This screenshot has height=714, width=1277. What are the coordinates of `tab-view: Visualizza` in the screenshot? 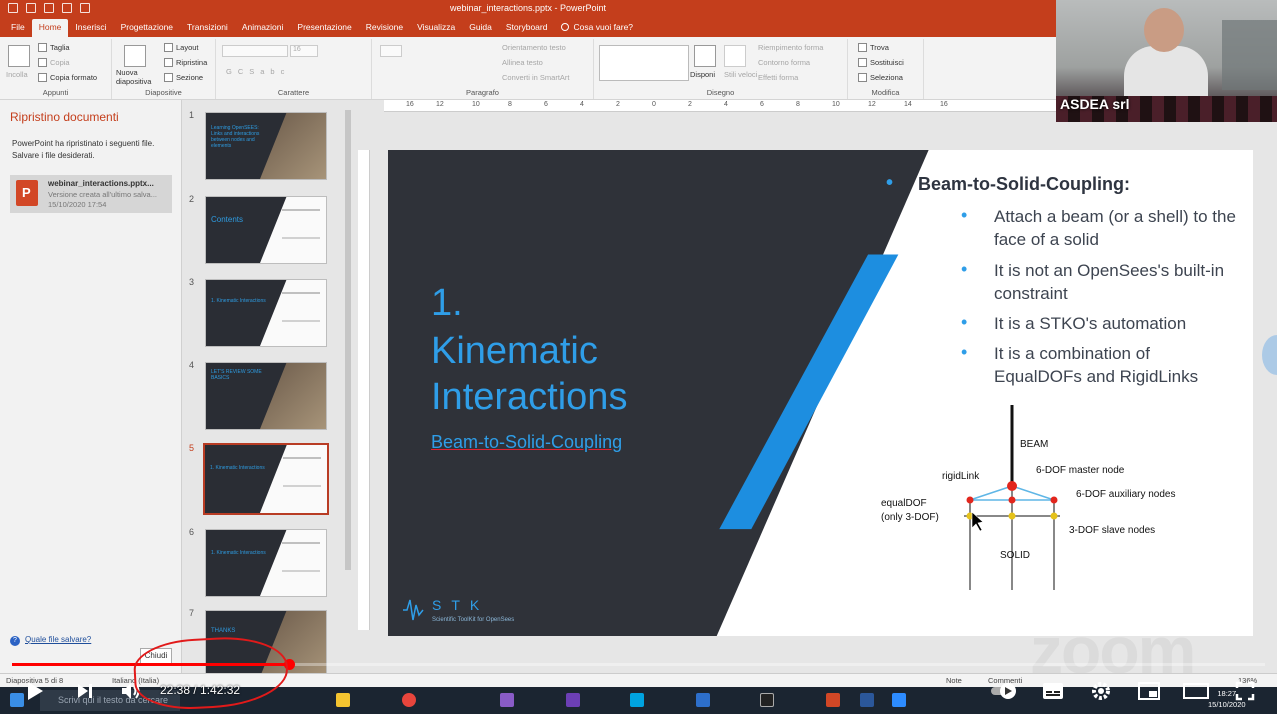 It's located at (436, 28).